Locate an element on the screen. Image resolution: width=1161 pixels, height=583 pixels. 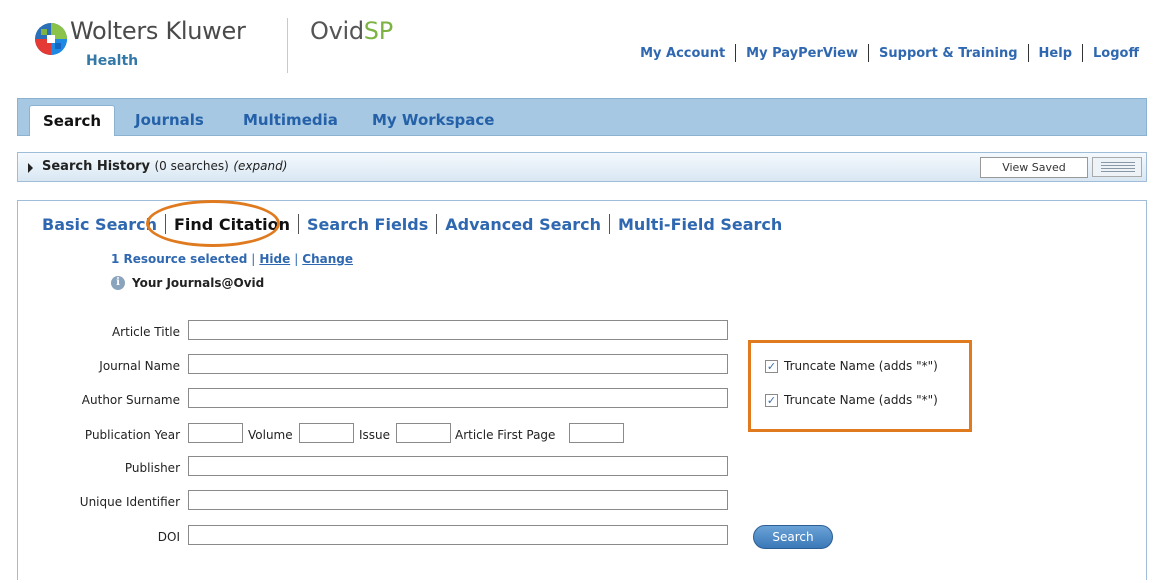
tab-search: Search is located at coordinates (72, 120).